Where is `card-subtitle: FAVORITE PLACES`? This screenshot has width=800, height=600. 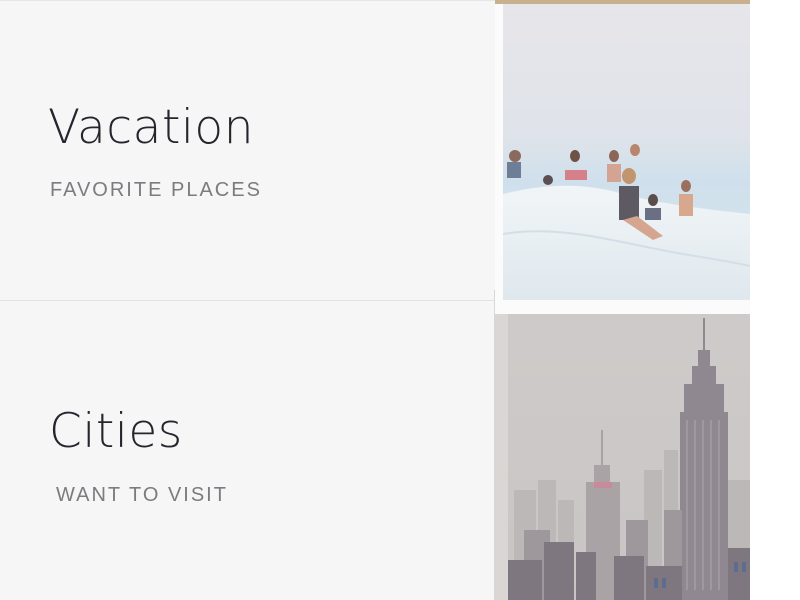 card-subtitle: FAVORITE PLACES is located at coordinates (156, 190).